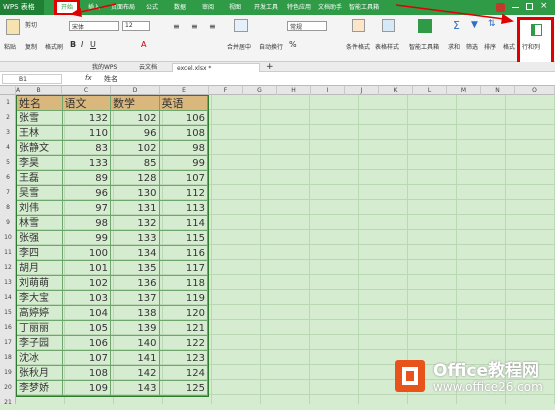  I want to click on name-box: B1, so click(32, 79).